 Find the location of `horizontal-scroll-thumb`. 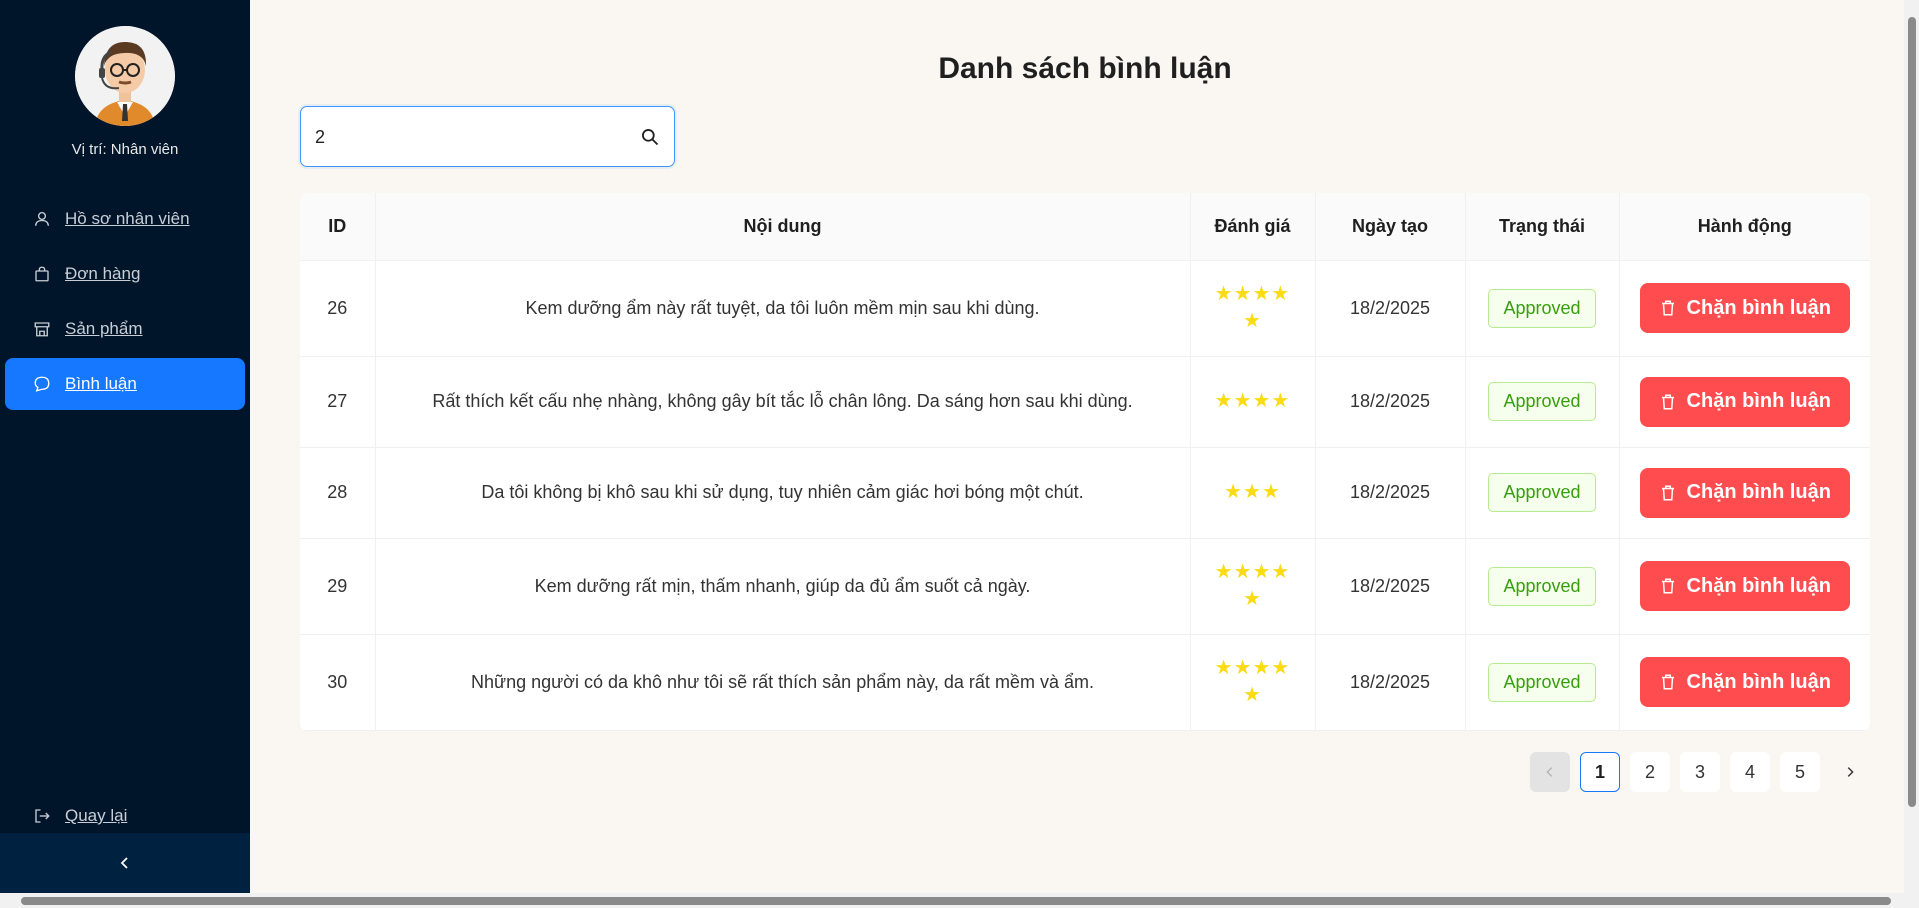

horizontal-scroll-thumb is located at coordinates (956, 901).